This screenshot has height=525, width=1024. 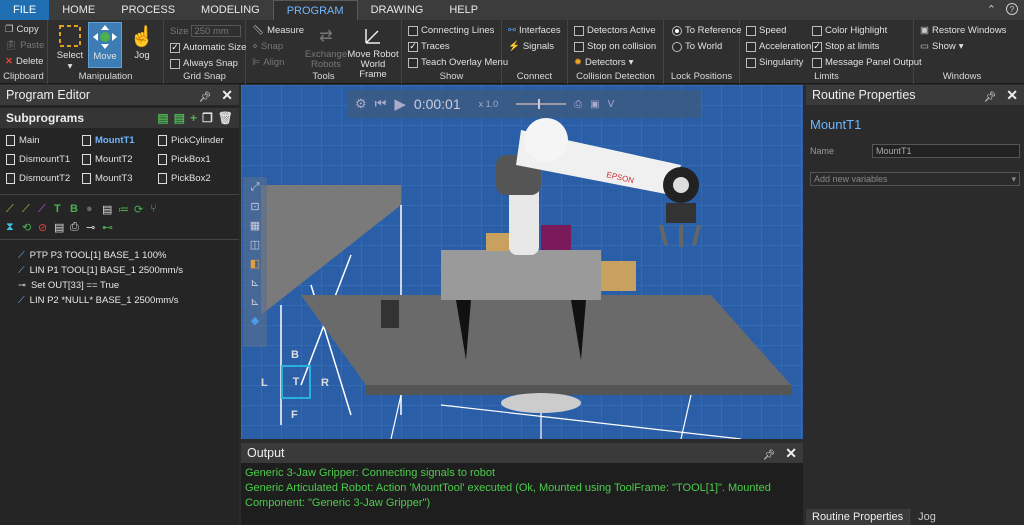 I want to click on view-cube-front: F, so click(x=294, y=415).